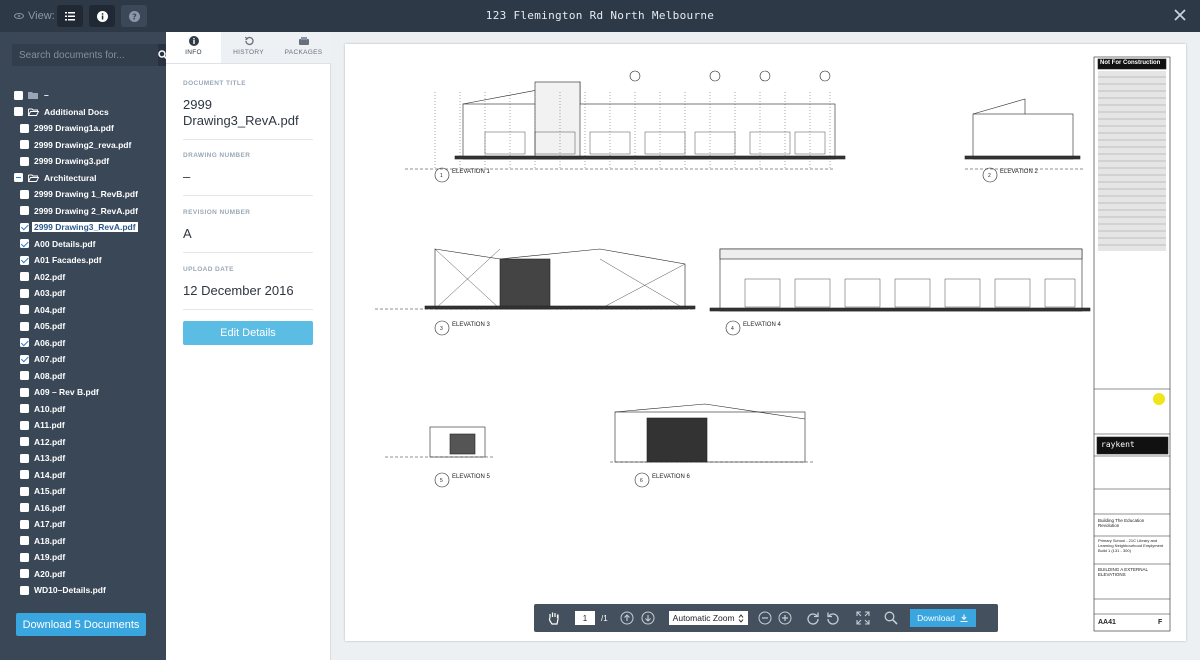 The image size is (1200, 660). Describe the element at coordinates (248, 47) in the screenshot. I see `tab-history: HISTORY` at that location.